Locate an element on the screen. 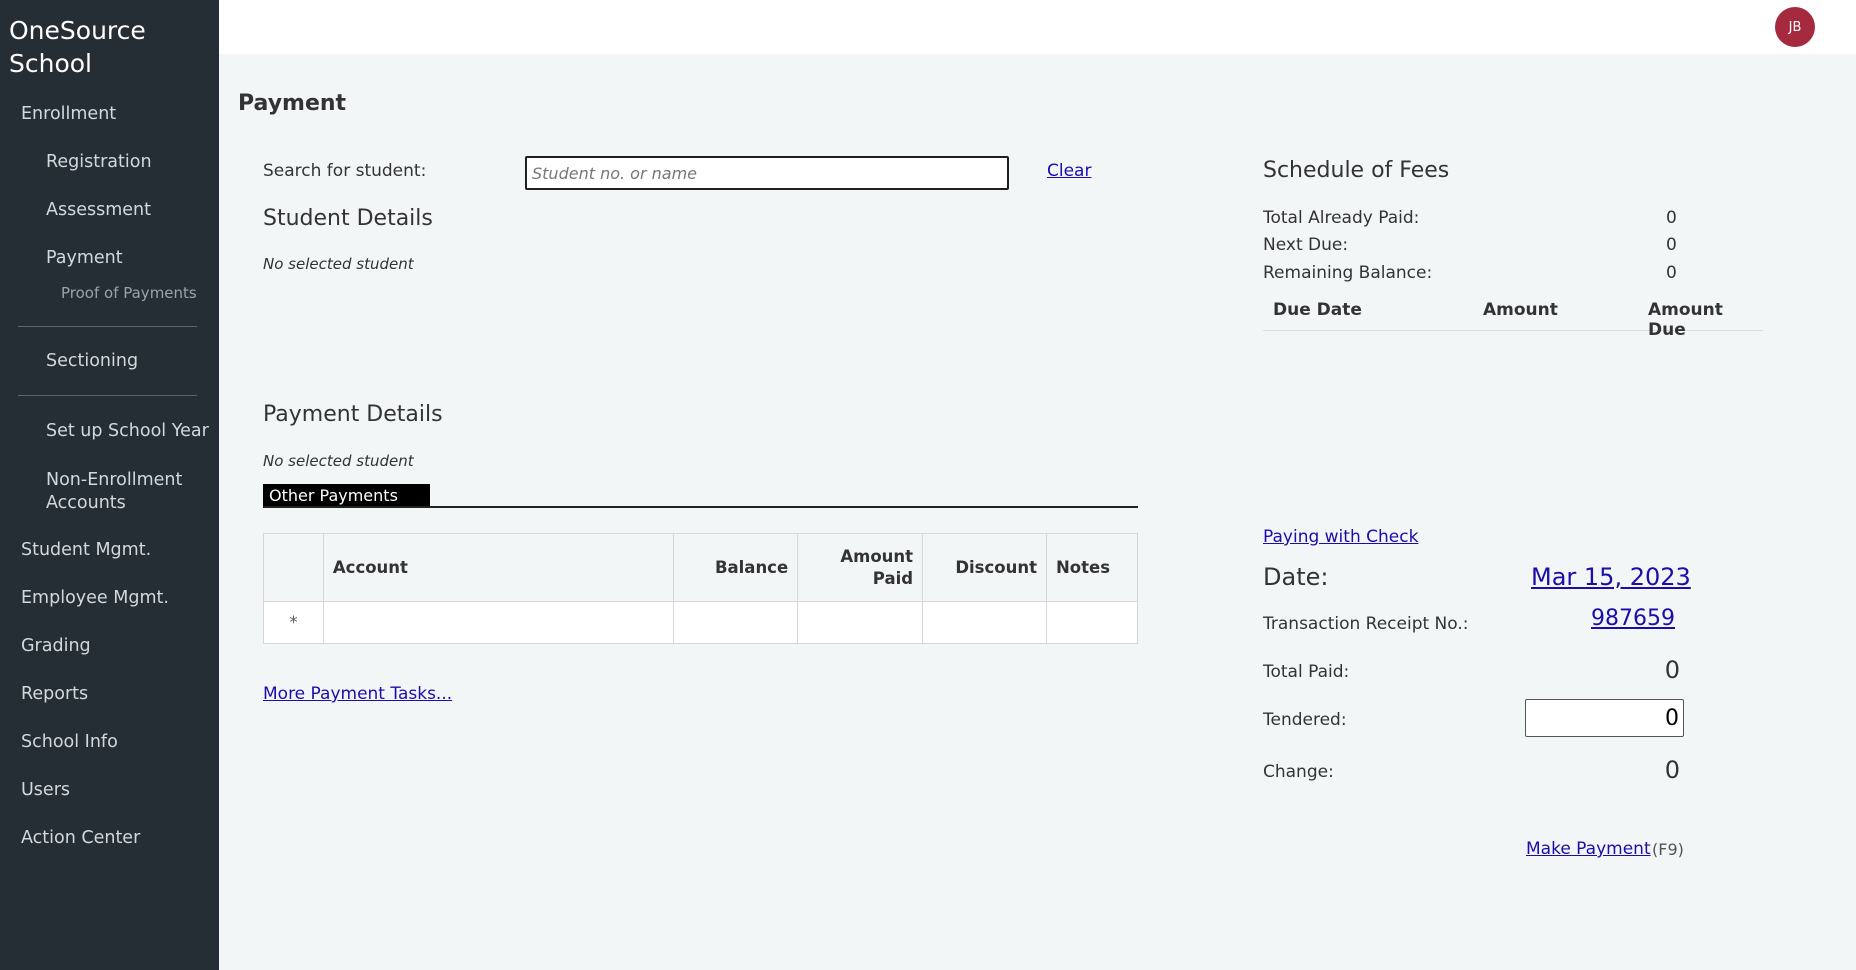 The height and width of the screenshot is (970, 1856). make-payment-shortcut-hint: (F9) is located at coordinates (1668, 849).